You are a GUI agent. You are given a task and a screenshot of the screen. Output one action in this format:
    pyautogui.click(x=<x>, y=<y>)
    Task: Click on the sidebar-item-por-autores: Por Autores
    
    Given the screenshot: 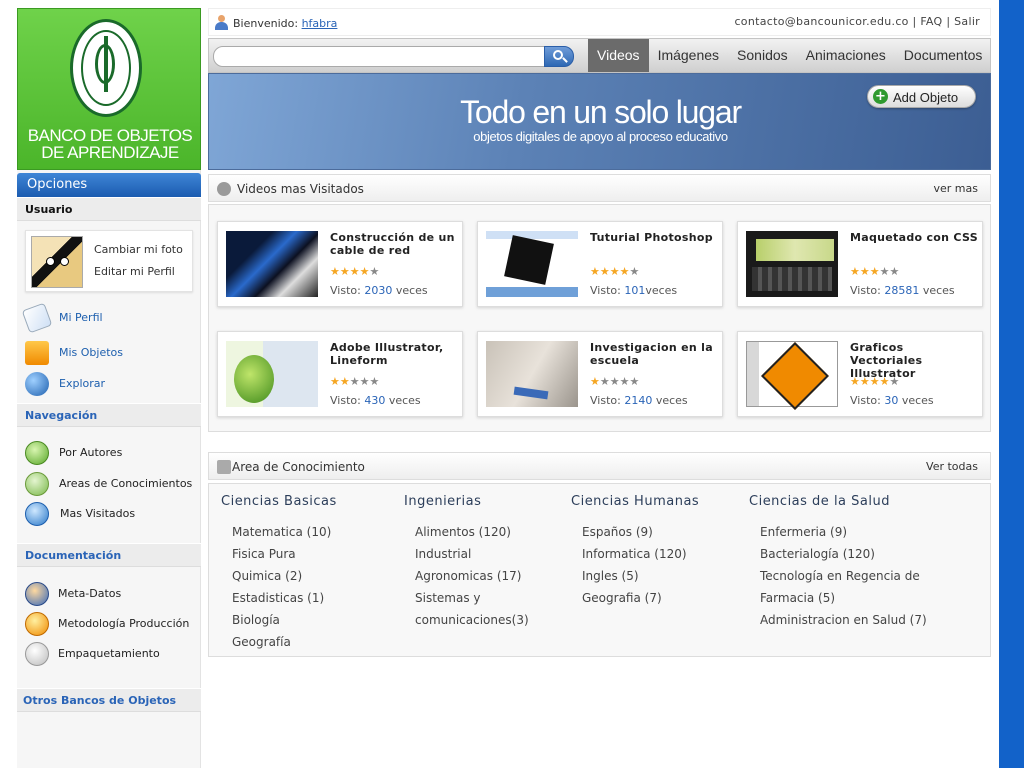 What is the action you would take?
    pyautogui.click(x=110, y=453)
    